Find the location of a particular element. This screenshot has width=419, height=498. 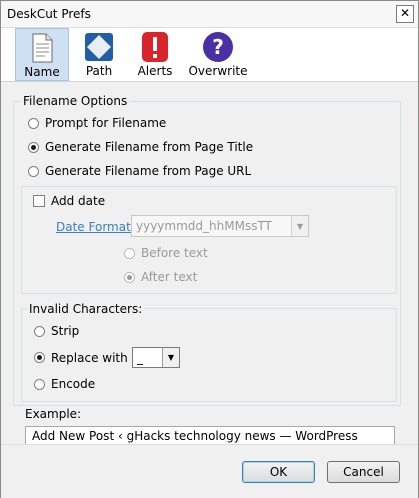

replace-radio is located at coordinates (39, 357).